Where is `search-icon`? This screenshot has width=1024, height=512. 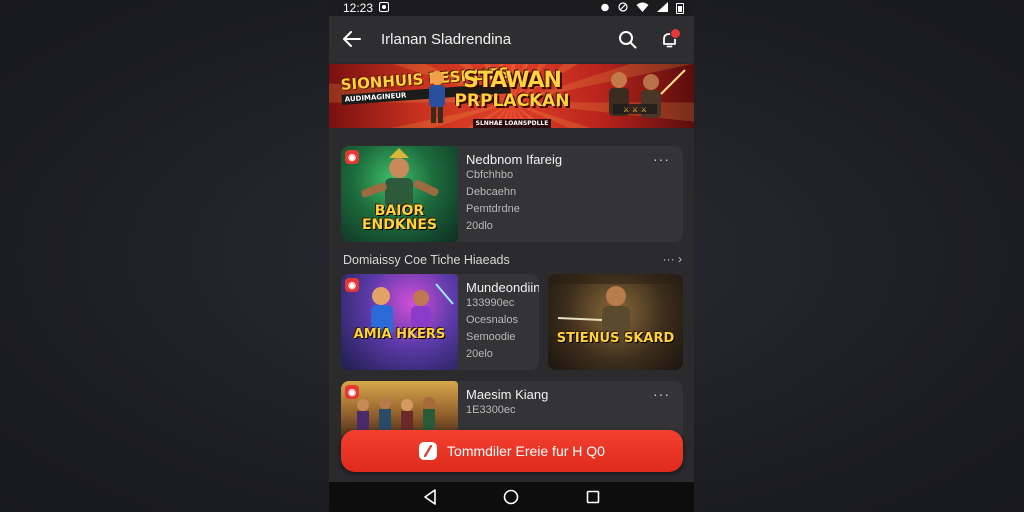
search-icon is located at coordinates (627, 39).